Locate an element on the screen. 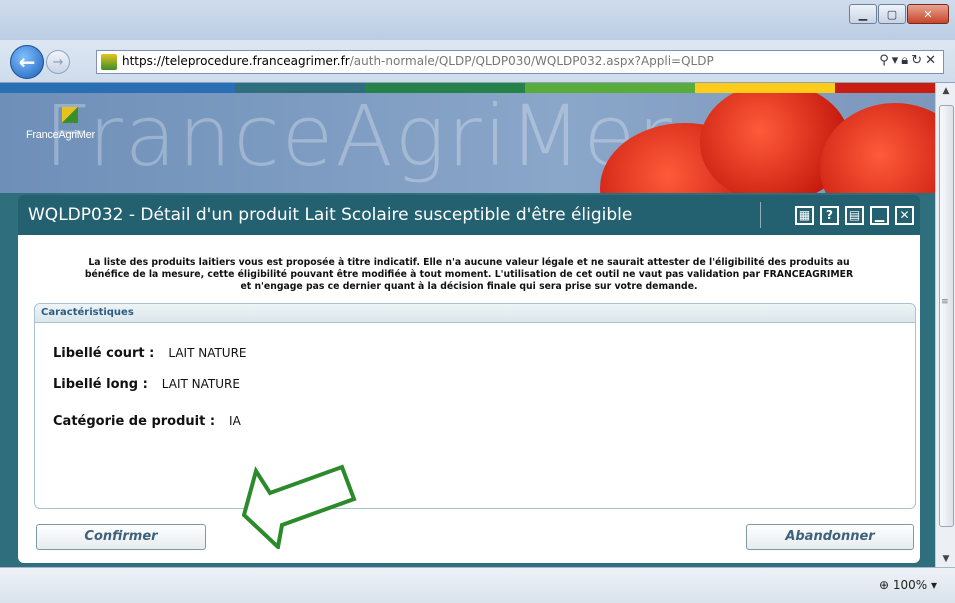 This screenshot has width=955, height=603. short-label-caption: Libellé court : is located at coordinates (104, 353).